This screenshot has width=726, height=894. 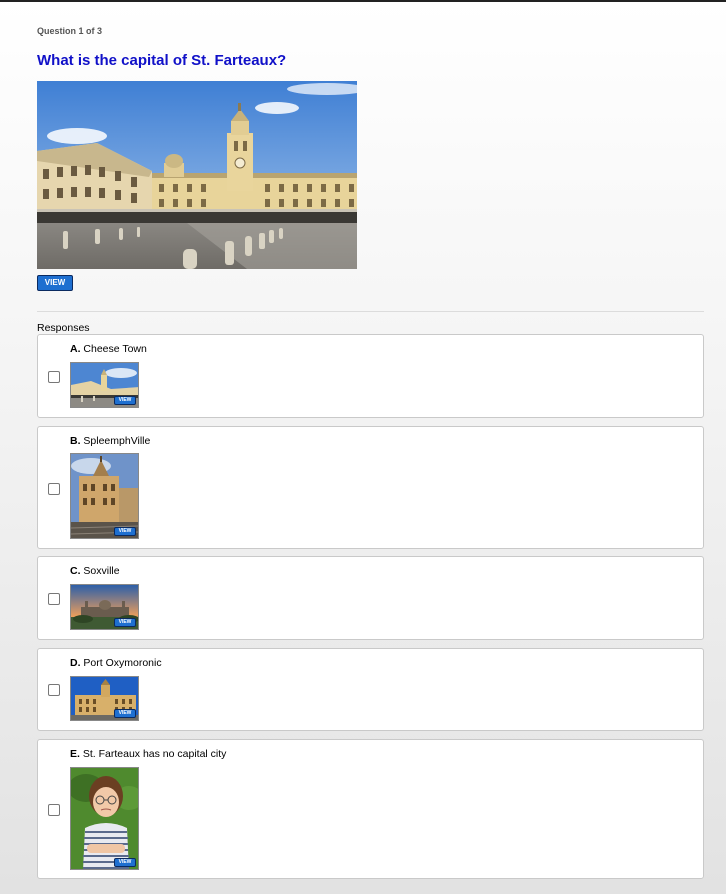 I want to click on option-letter: E., so click(x=75, y=754).